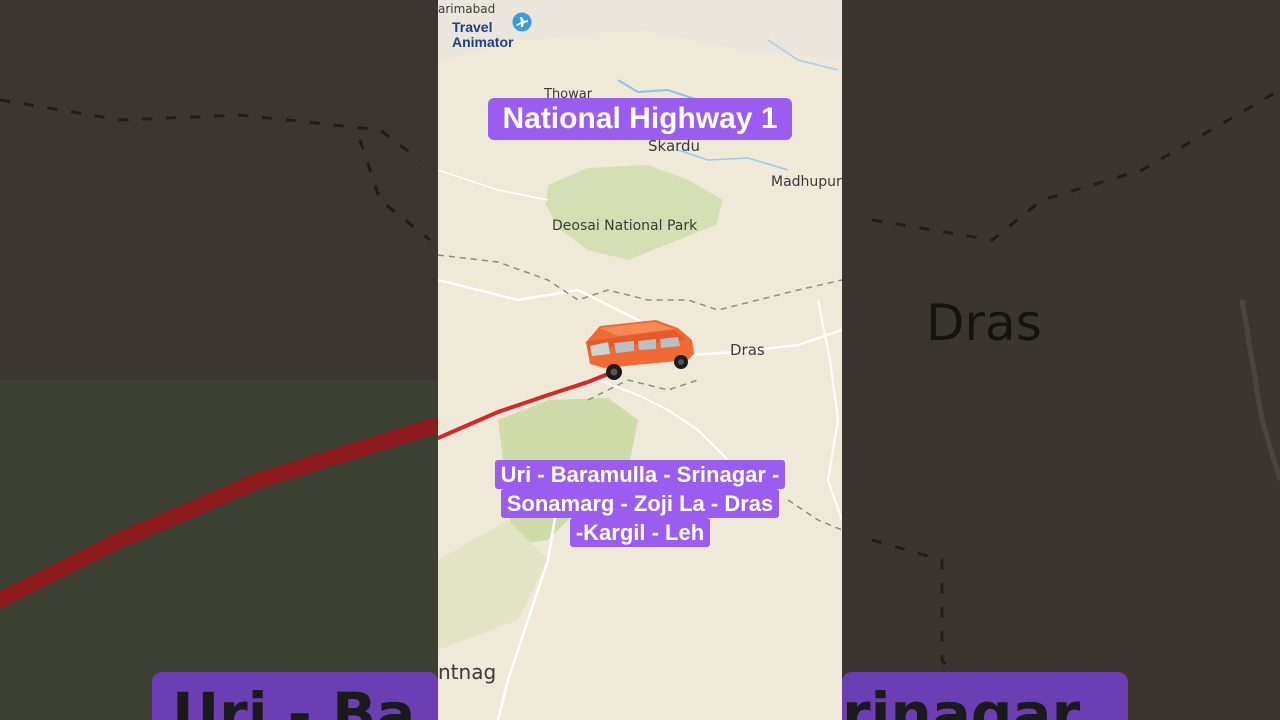 The width and height of the screenshot is (1280, 720). Describe the element at coordinates (640, 350) in the screenshot. I see `orange-car-icon` at that location.